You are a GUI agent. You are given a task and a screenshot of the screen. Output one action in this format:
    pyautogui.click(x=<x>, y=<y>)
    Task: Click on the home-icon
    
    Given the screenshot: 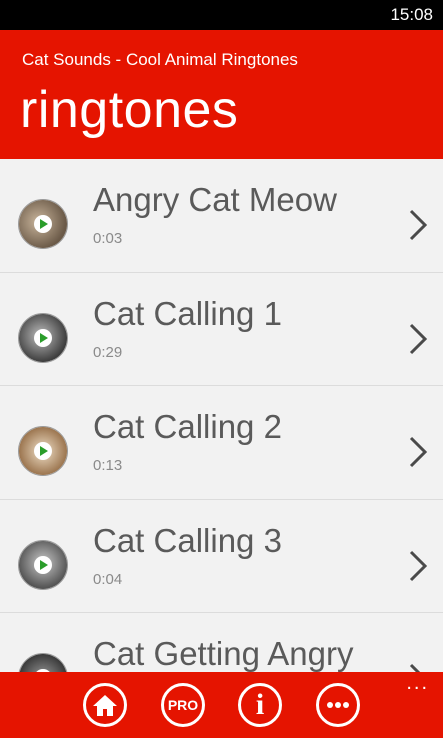 What is the action you would take?
    pyautogui.click(x=105, y=705)
    